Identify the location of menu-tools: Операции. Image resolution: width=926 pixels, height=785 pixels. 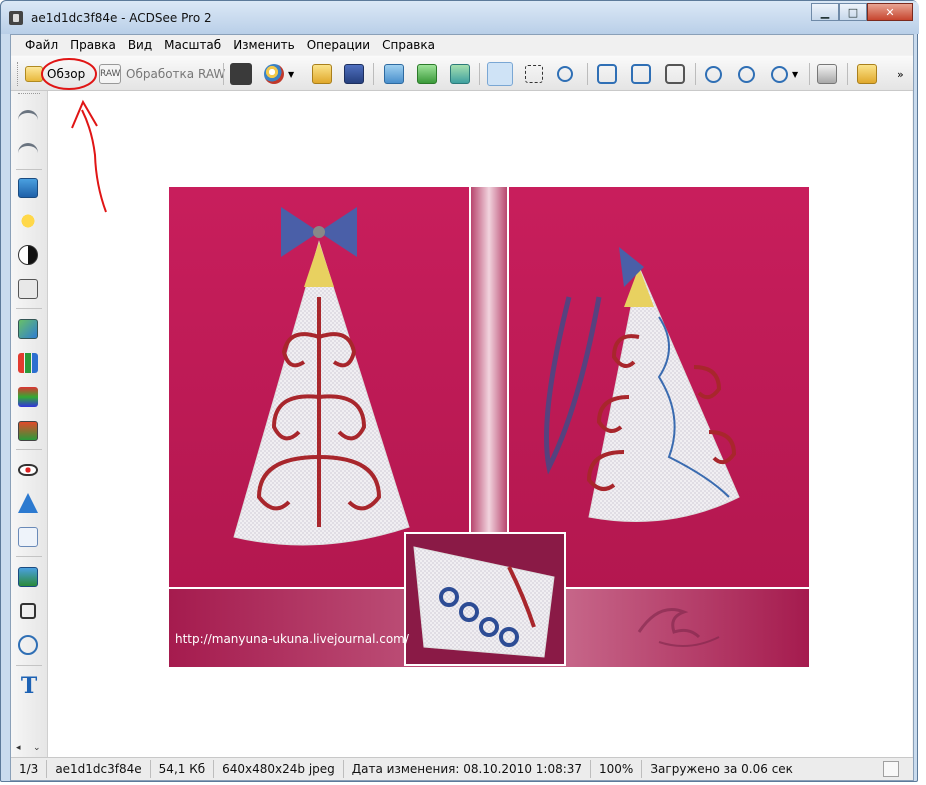
(338, 45).